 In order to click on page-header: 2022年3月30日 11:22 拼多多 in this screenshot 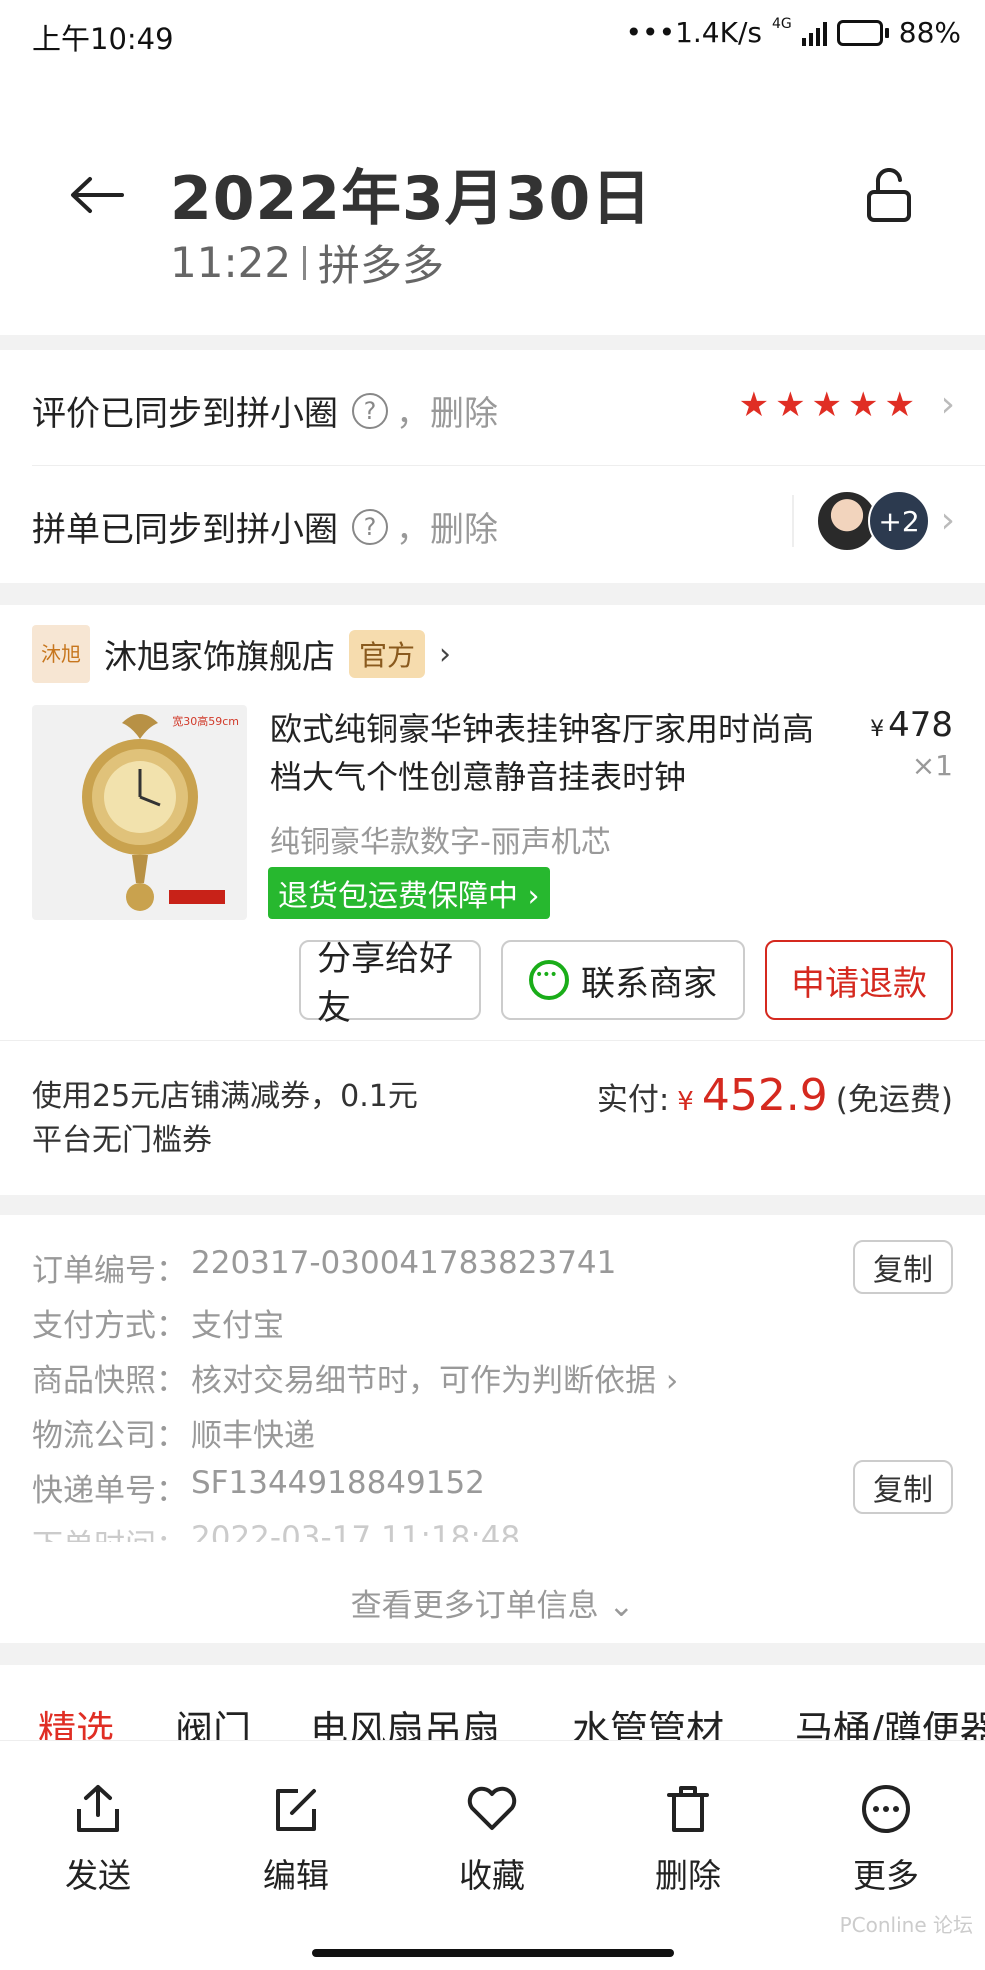, I will do `click(492, 202)`.